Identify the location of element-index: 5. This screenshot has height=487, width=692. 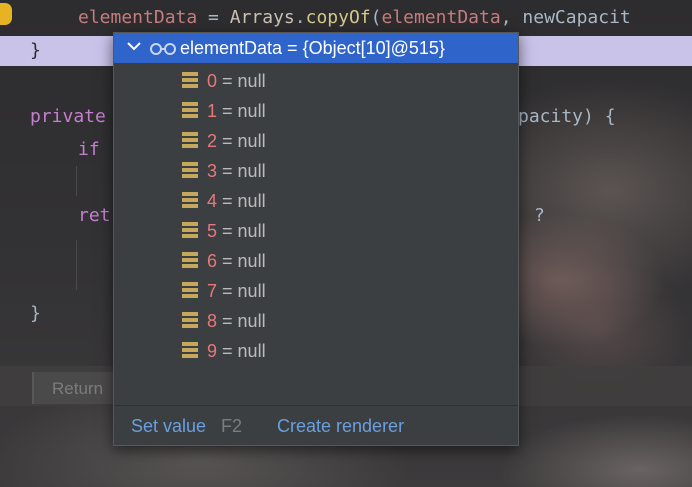
(212, 231).